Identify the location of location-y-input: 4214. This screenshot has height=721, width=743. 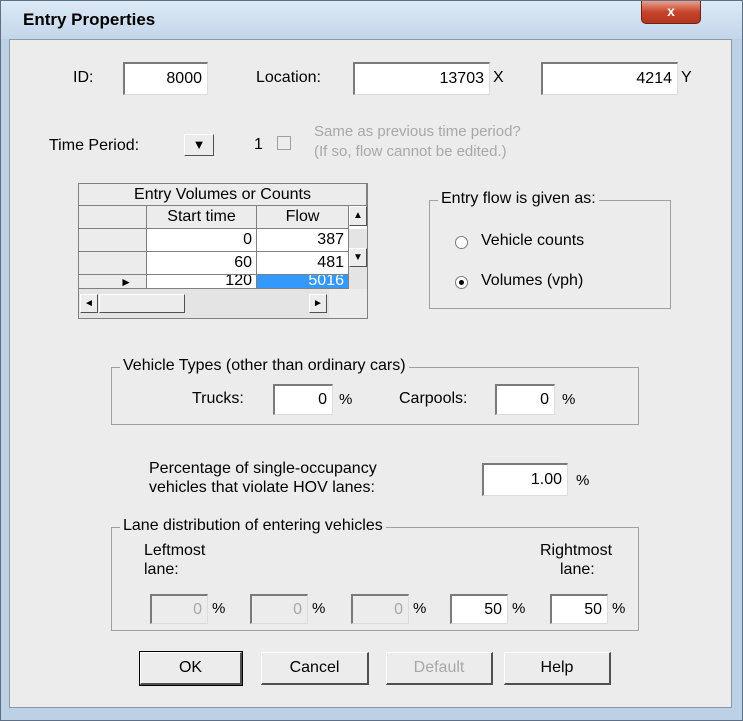
(609, 78).